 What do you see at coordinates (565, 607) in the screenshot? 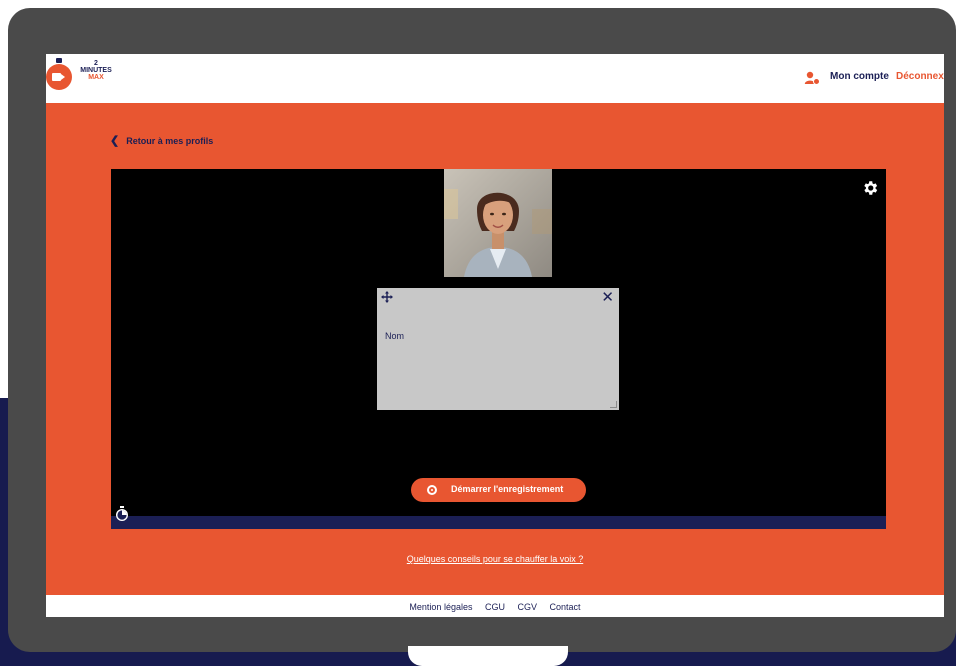
I see `footer-link-contact: Contact` at bounding box center [565, 607].